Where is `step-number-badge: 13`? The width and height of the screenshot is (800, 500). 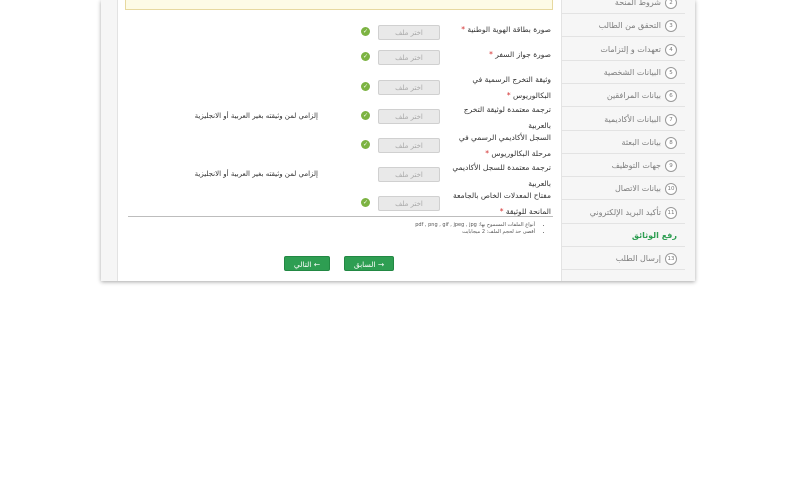 step-number-badge: 13 is located at coordinates (671, 259).